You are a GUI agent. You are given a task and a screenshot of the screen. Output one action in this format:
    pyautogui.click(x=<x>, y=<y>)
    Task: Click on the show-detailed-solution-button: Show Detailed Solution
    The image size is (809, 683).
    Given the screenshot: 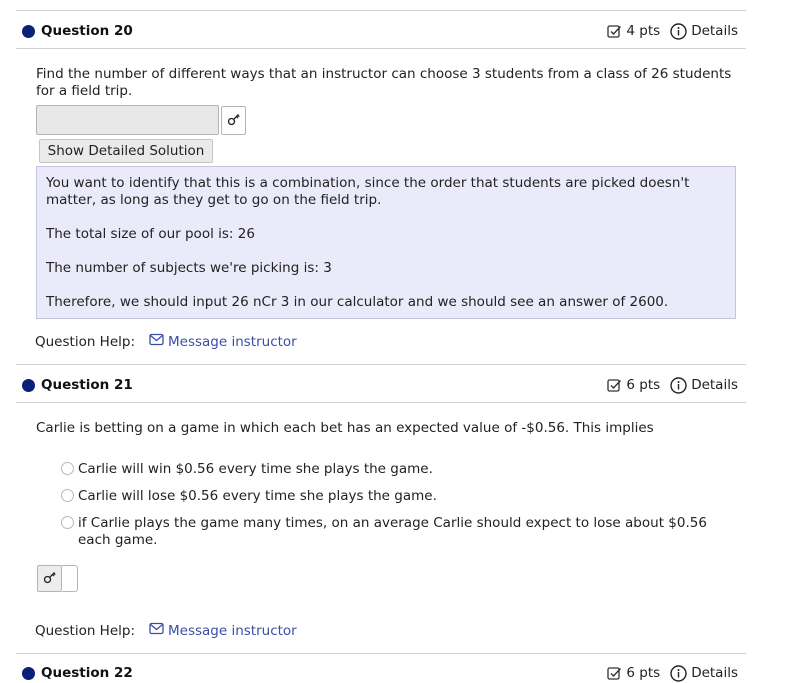 What is the action you would take?
    pyautogui.click(x=126, y=151)
    